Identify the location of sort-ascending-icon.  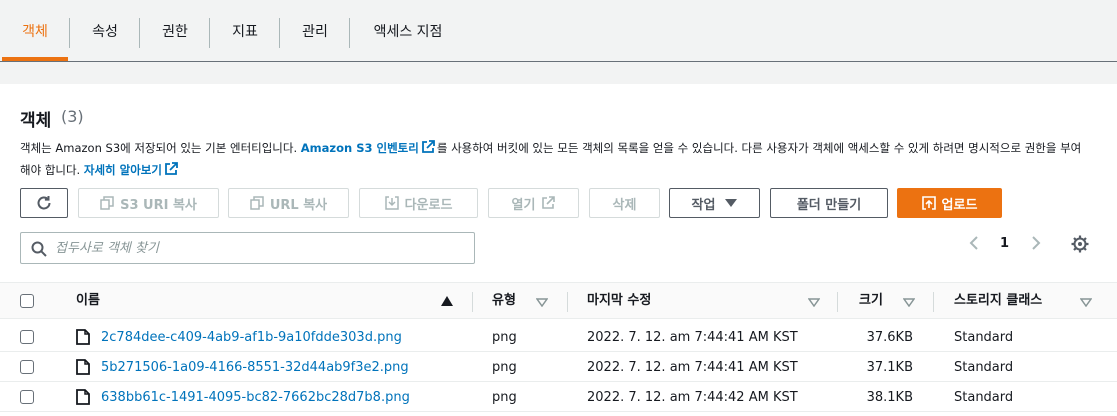
(447, 301).